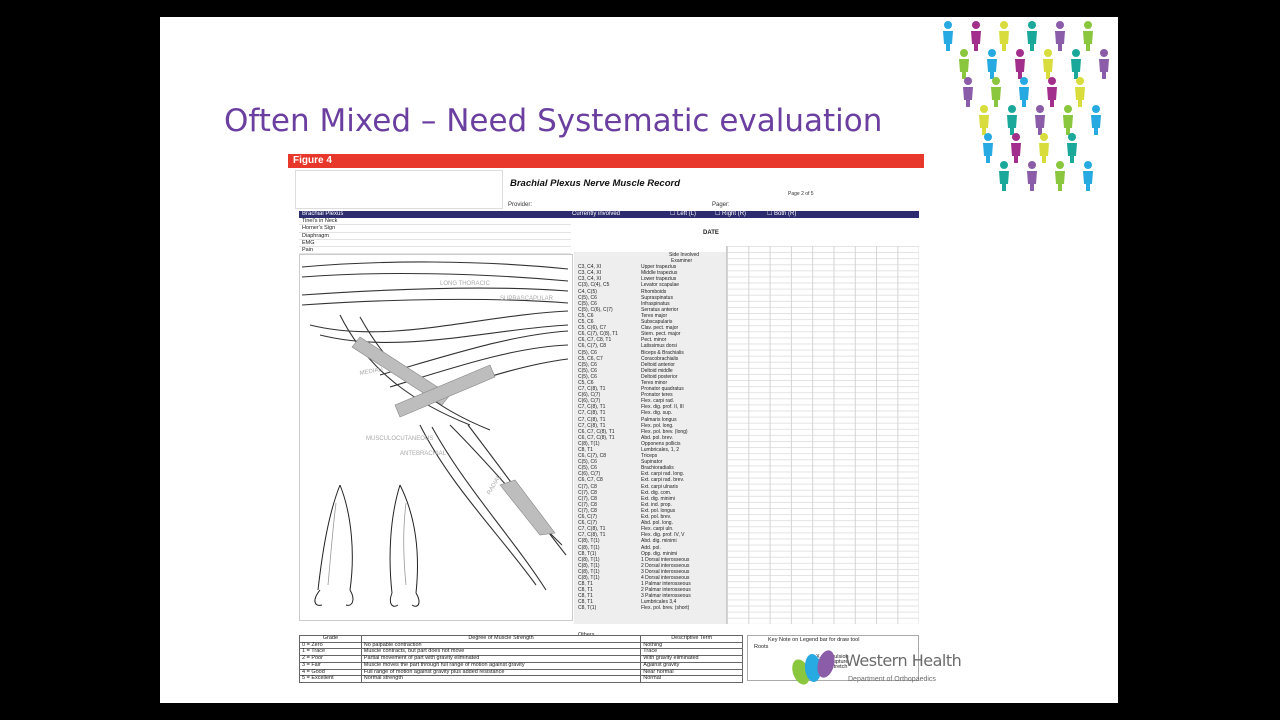 The image size is (1280, 720). I want to click on both-checkbox: ☐ Both (R), so click(781, 214).